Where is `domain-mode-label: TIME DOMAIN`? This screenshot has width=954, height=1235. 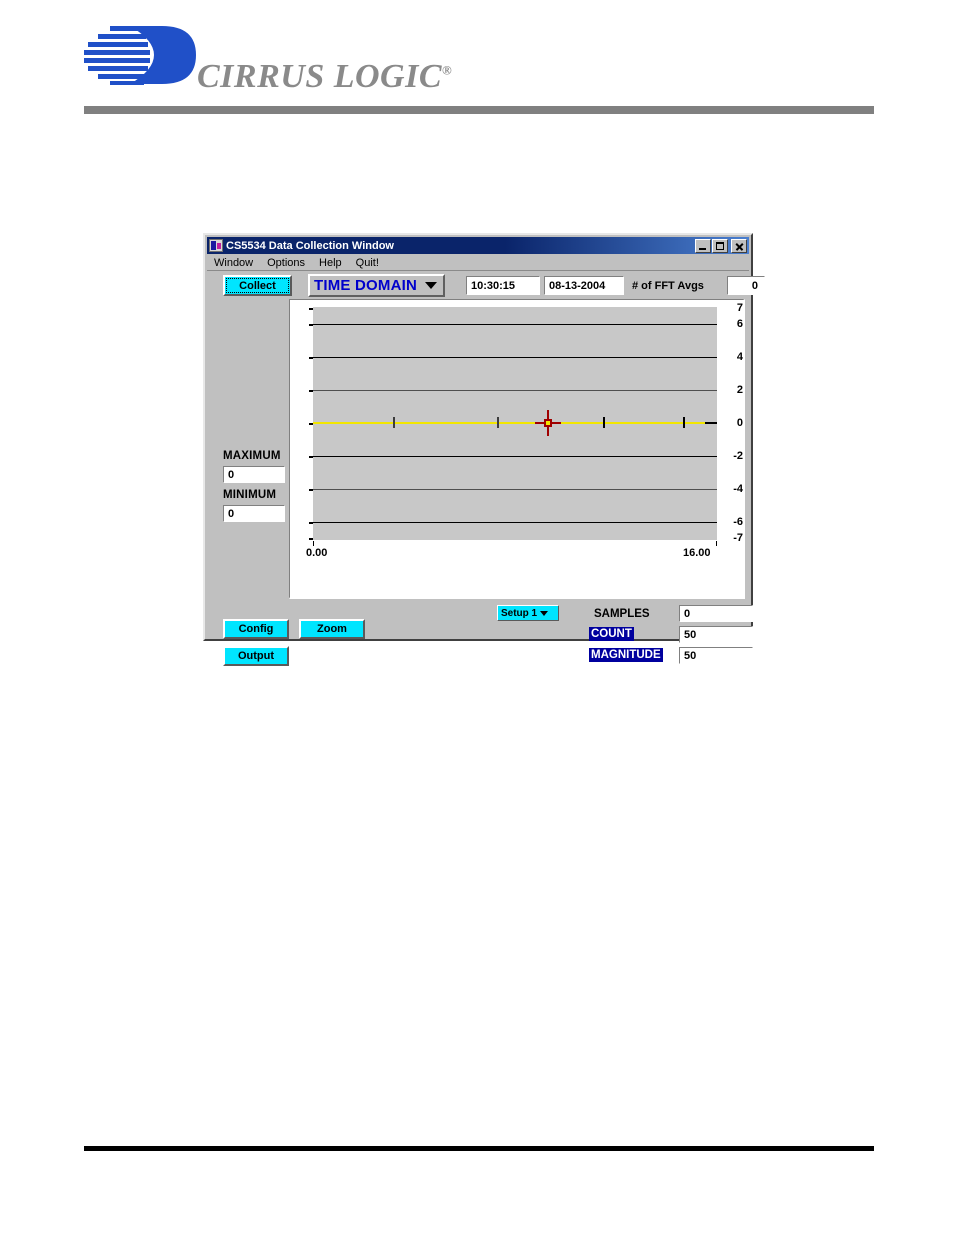
domain-mode-label: TIME DOMAIN is located at coordinates (366, 285).